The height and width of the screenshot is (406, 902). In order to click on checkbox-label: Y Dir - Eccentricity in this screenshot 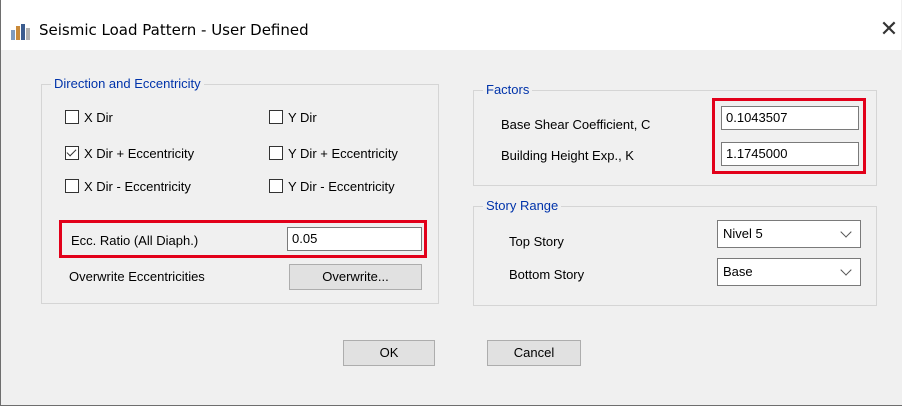, I will do `click(341, 186)`.